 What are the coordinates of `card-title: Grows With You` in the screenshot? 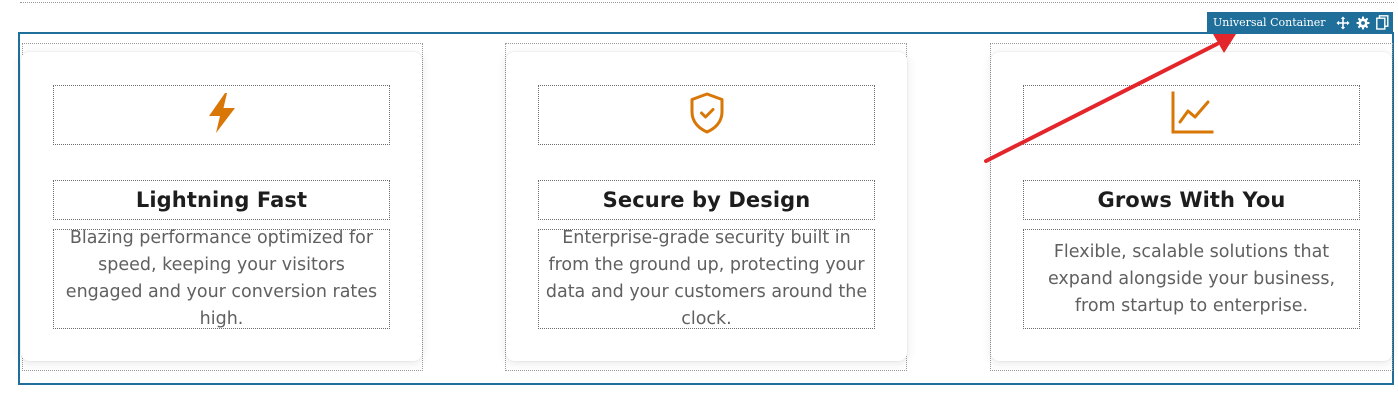 It's located at (1191, 200).